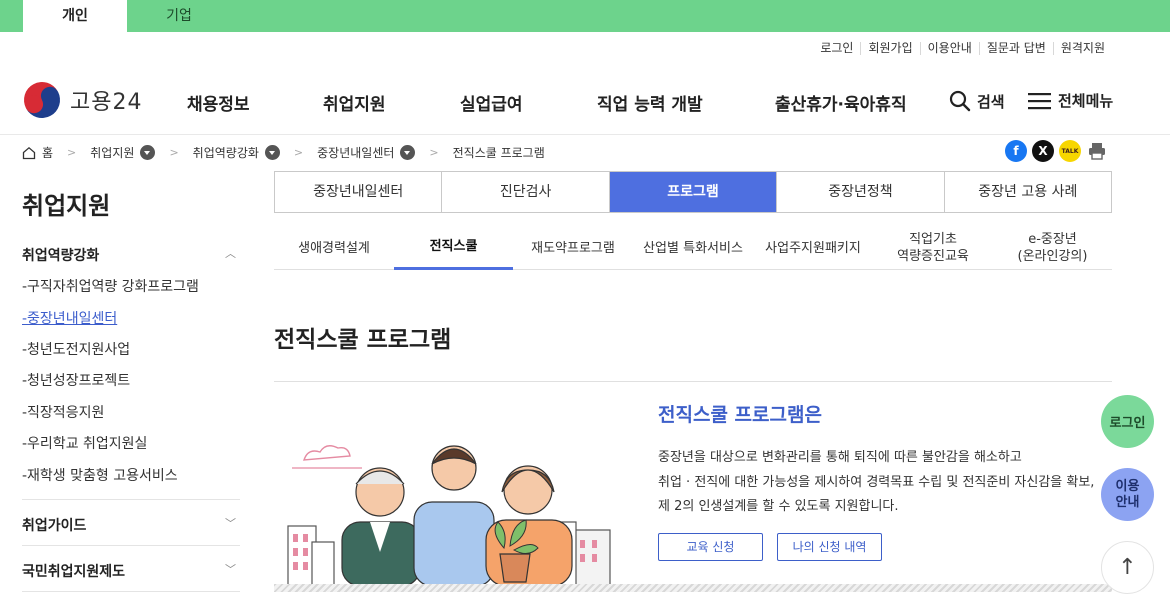 The height and width of the screenshot is (606, 1170). Describe the element at coordinates (110, 286) in the screenshot. I see `sidebar-item-job-seeker-program: -구직자취업역량 강화프로그램` at that location.